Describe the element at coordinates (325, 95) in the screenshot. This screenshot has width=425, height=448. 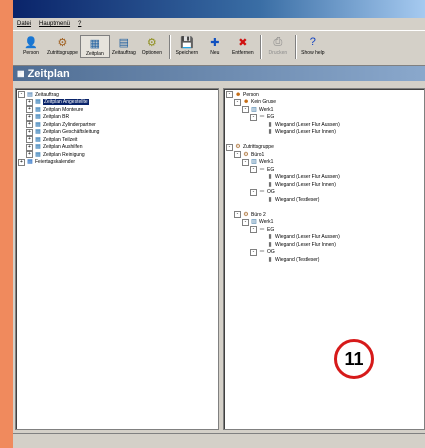
I see `tree-node: - ☻ Person` at that location.